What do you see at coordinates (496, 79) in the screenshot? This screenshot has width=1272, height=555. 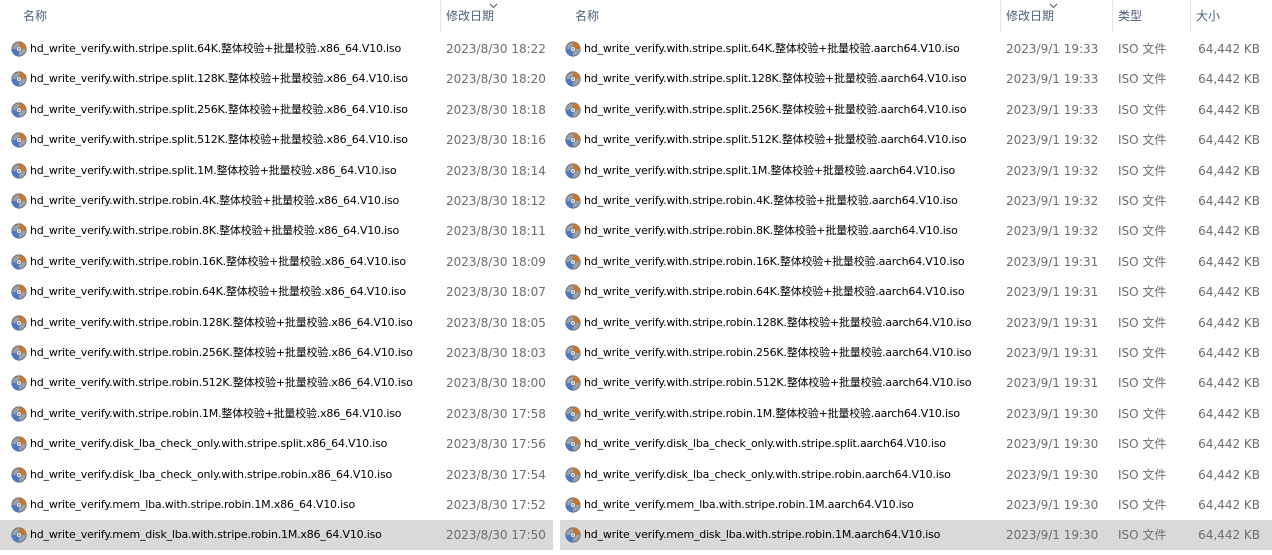 I see `file-modified-date: 2023/8/30 18:20` at bounding box center [496, 79].